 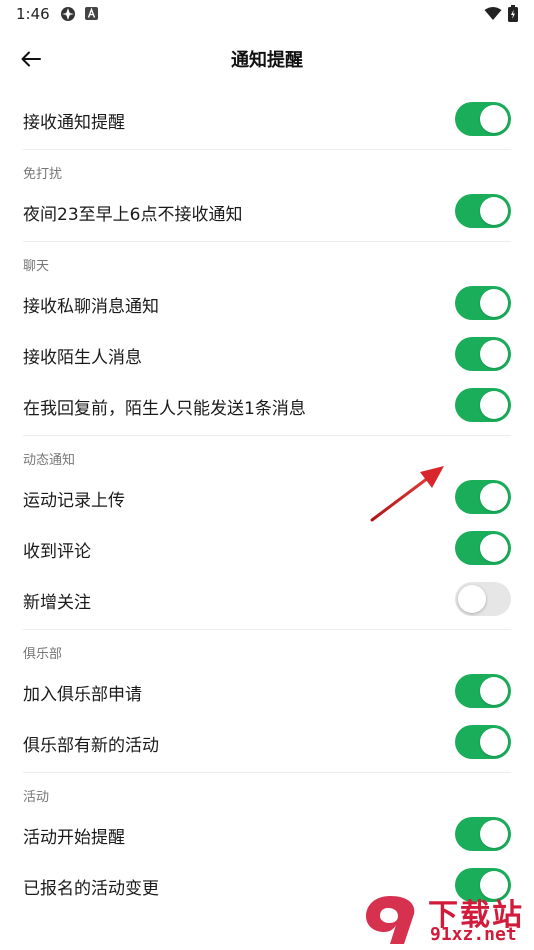 I want to click on battery-icon, so click(x=513, y=13).